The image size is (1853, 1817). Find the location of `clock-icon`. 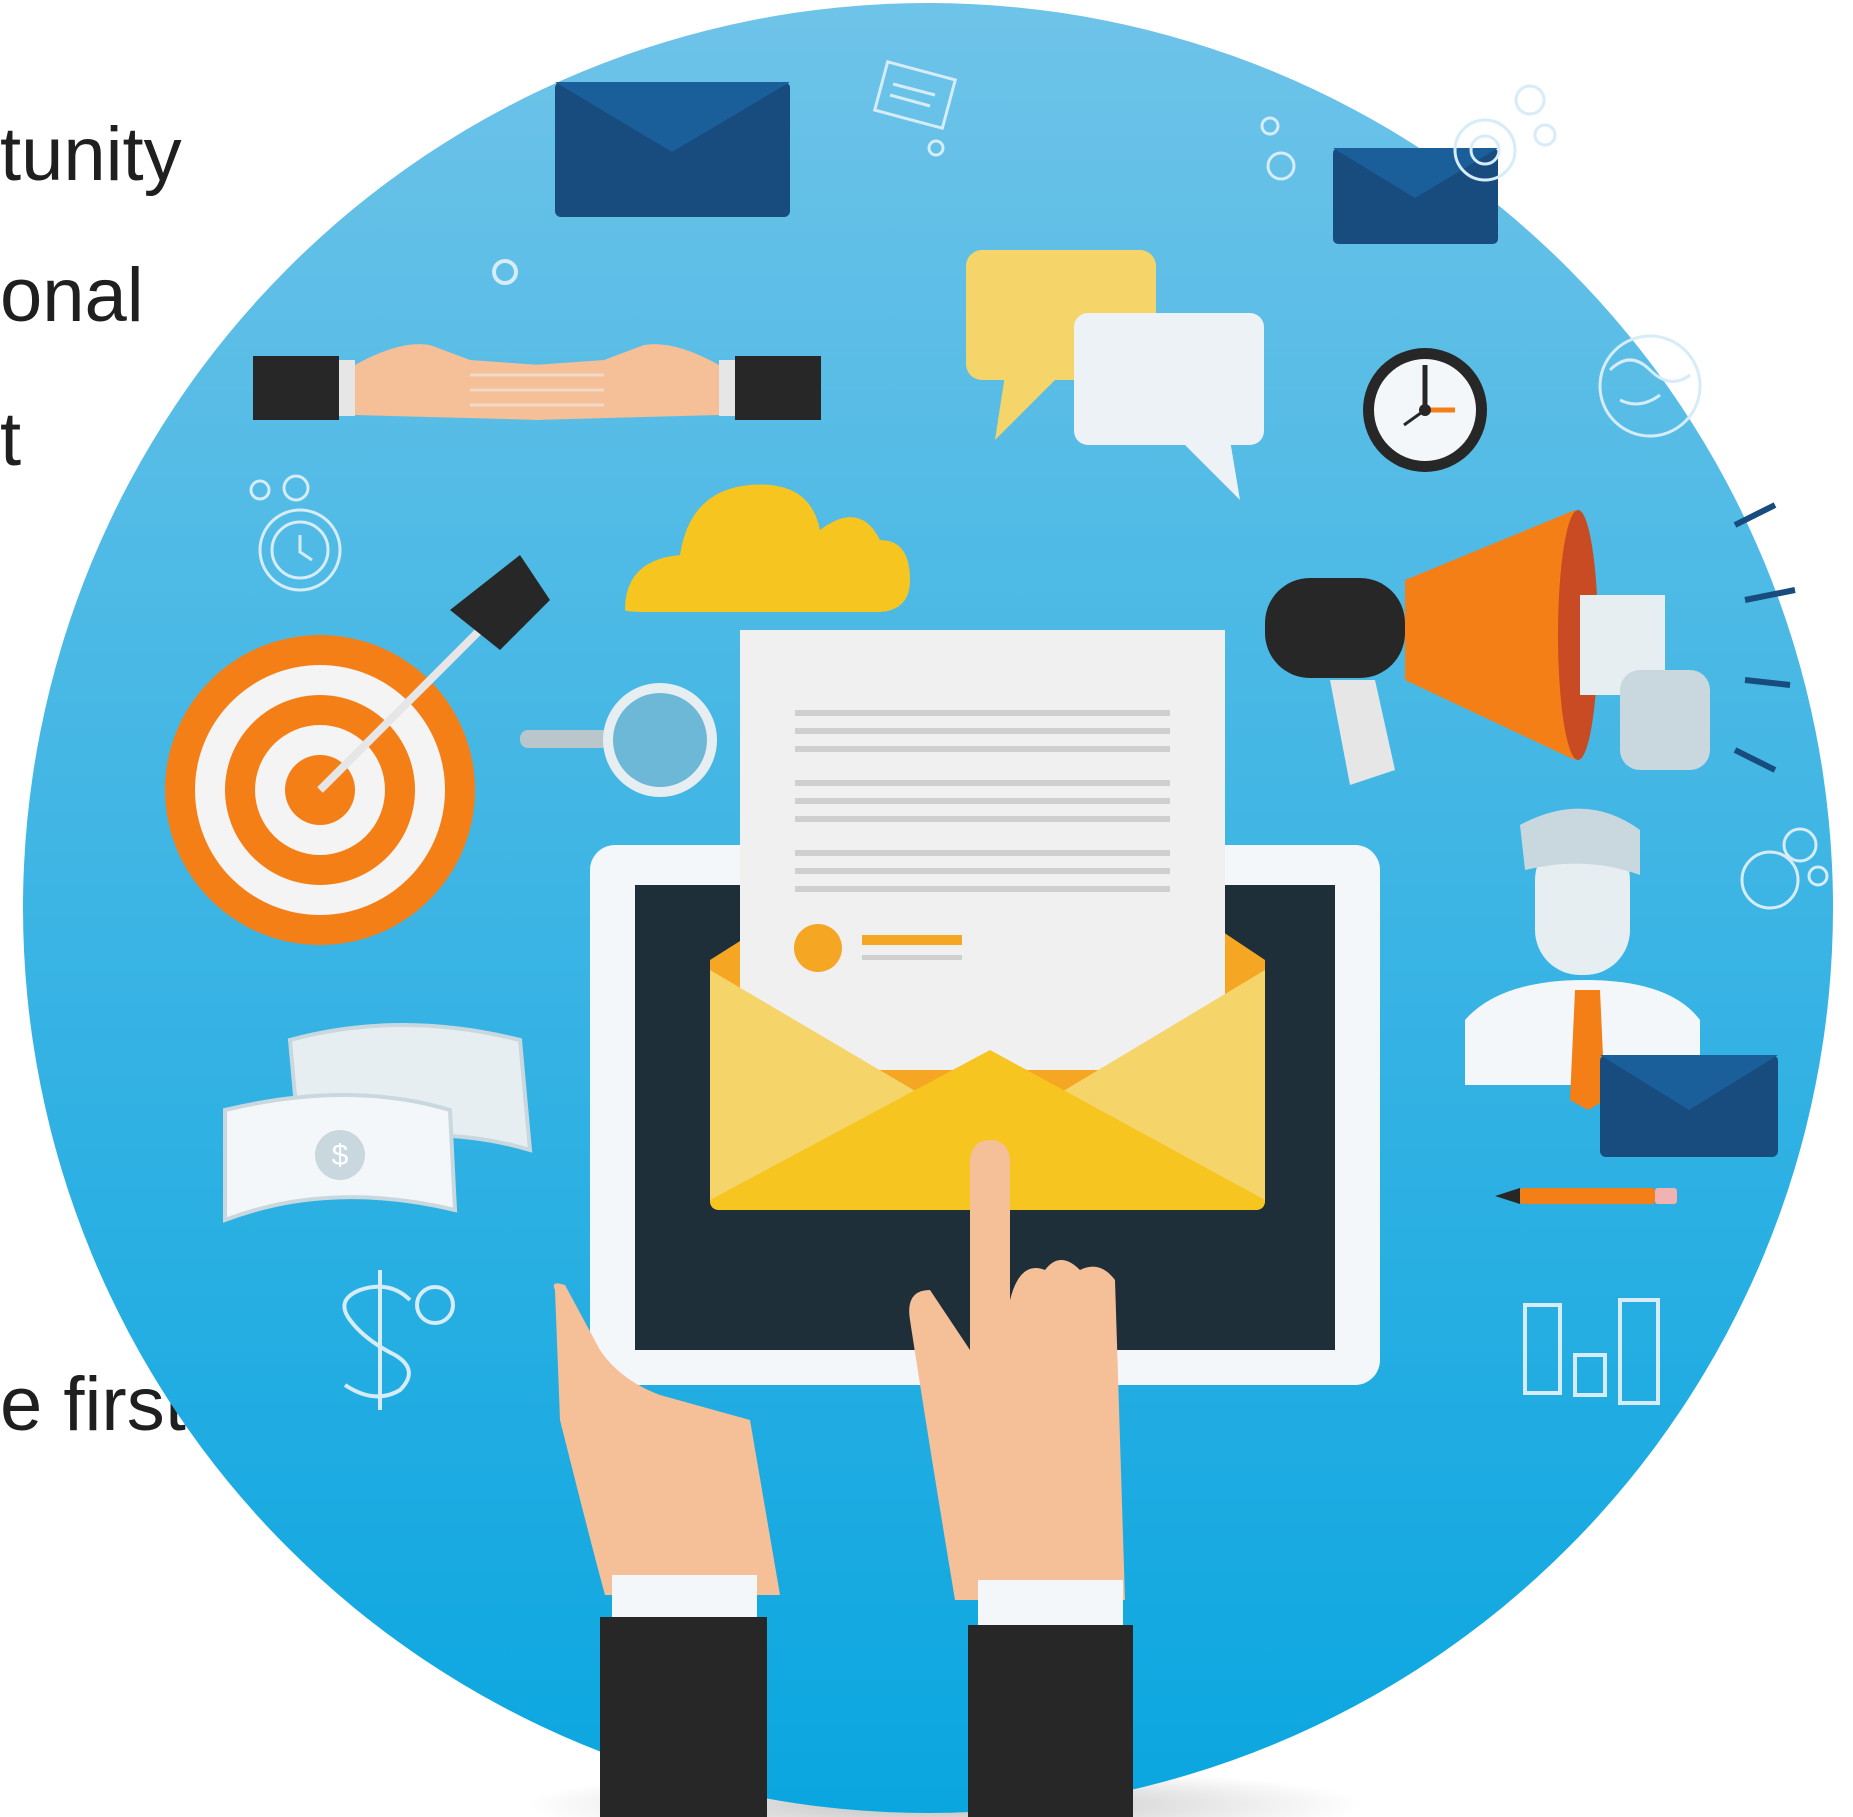

clock-icon is located at coordinates (1425, 410).